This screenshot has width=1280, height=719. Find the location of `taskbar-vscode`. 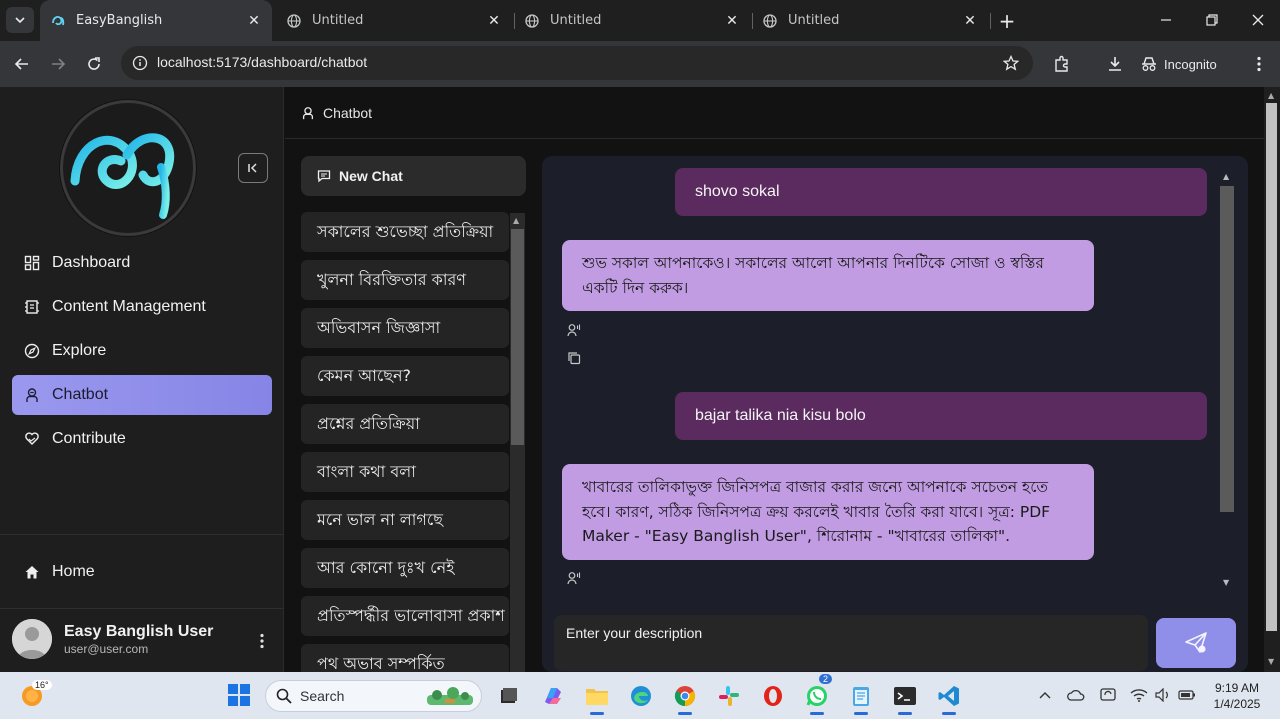

taskbar-vscode is located at coordinates (949, 697).